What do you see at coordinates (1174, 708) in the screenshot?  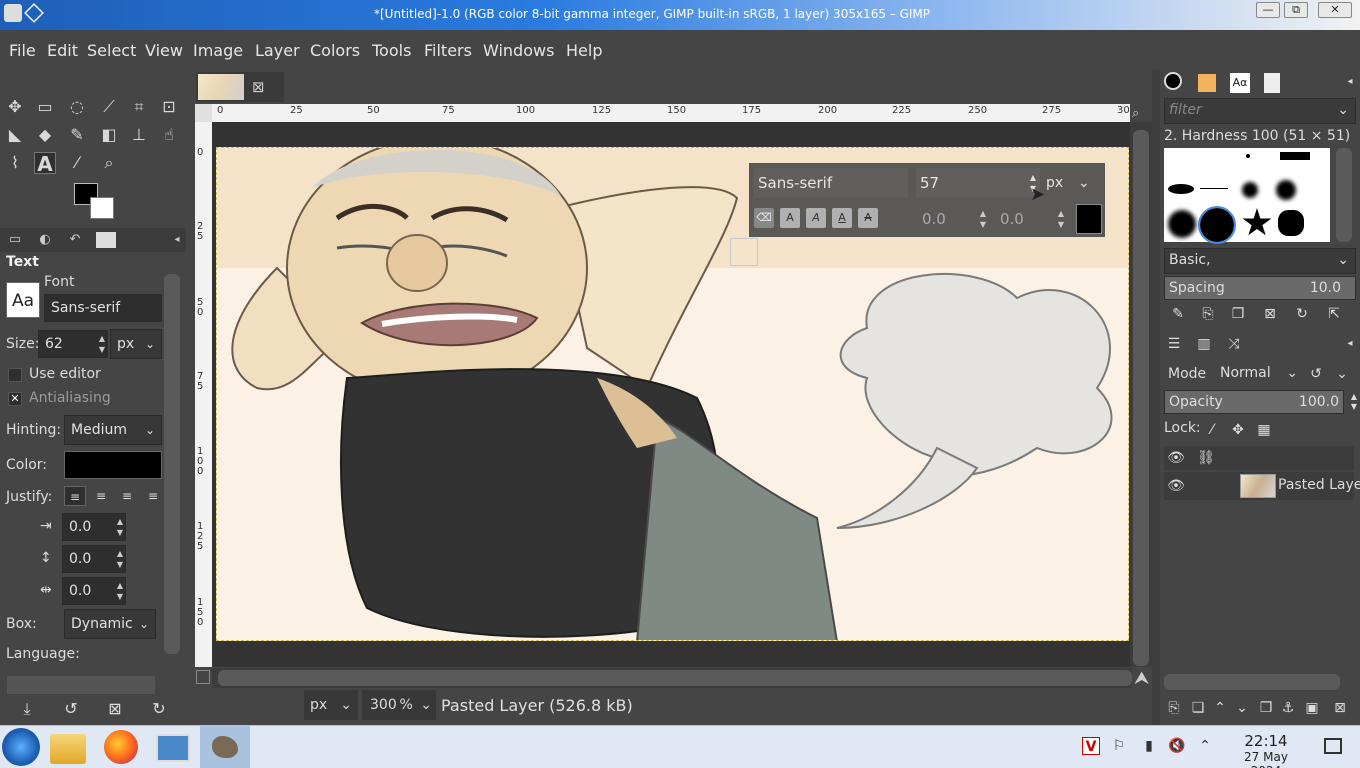 I see `new-layer-icon: ⎘` at bounding box center [1174, 708].